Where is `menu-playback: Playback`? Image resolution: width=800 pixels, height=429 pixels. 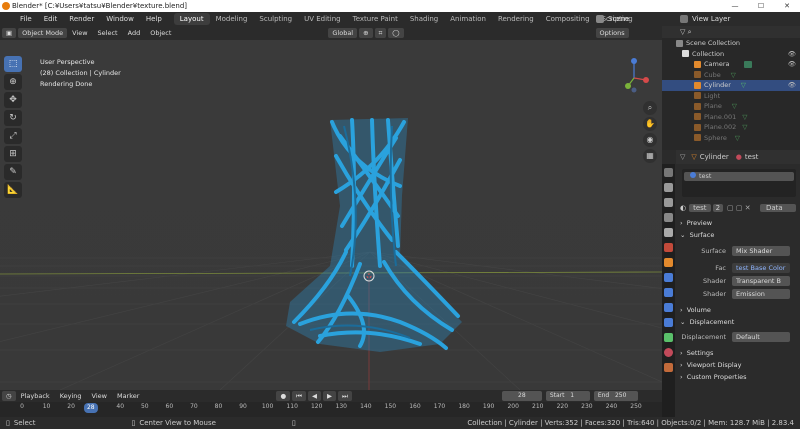
menu-playback: Playback is located at coordinates (35, 396).